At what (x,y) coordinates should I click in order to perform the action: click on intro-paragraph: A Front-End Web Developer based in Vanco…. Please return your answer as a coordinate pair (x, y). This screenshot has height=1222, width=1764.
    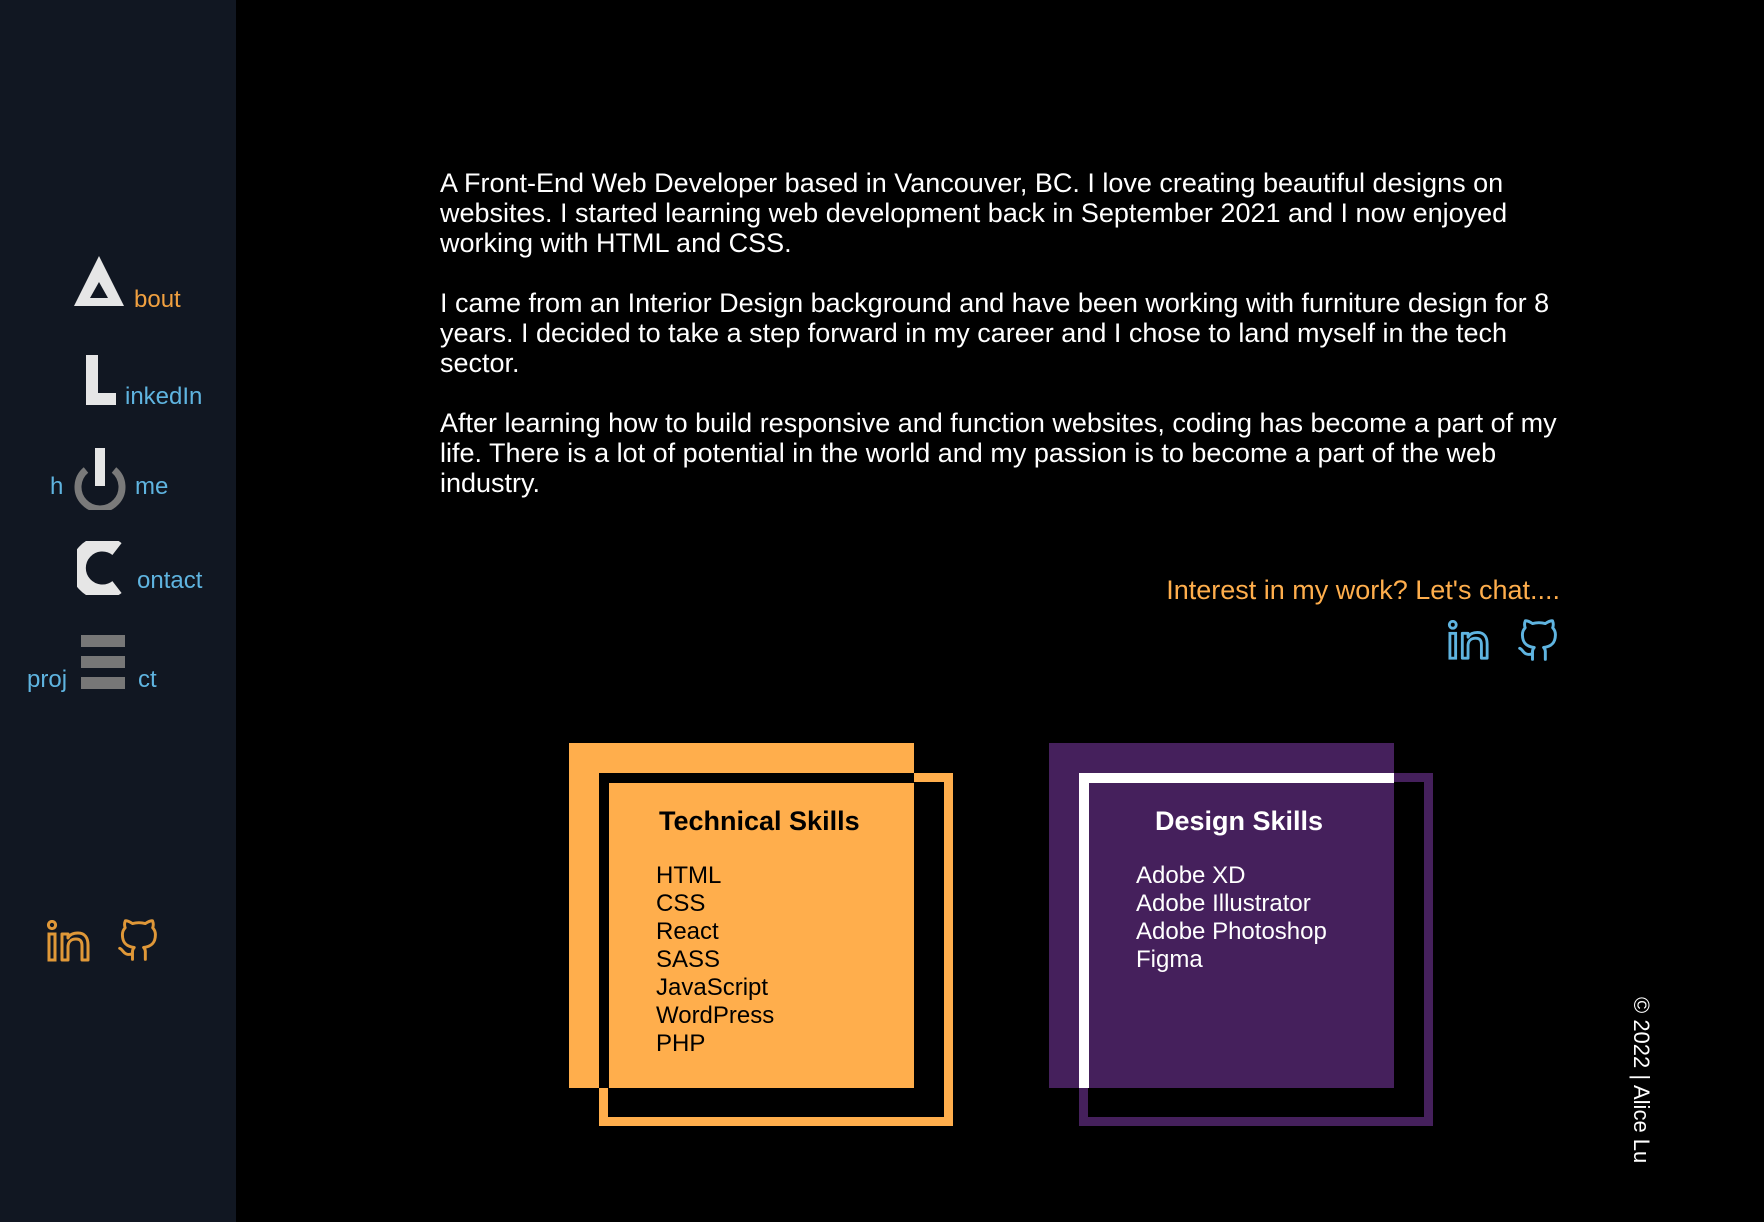
    Looking at the image, I should click on (974, 213).